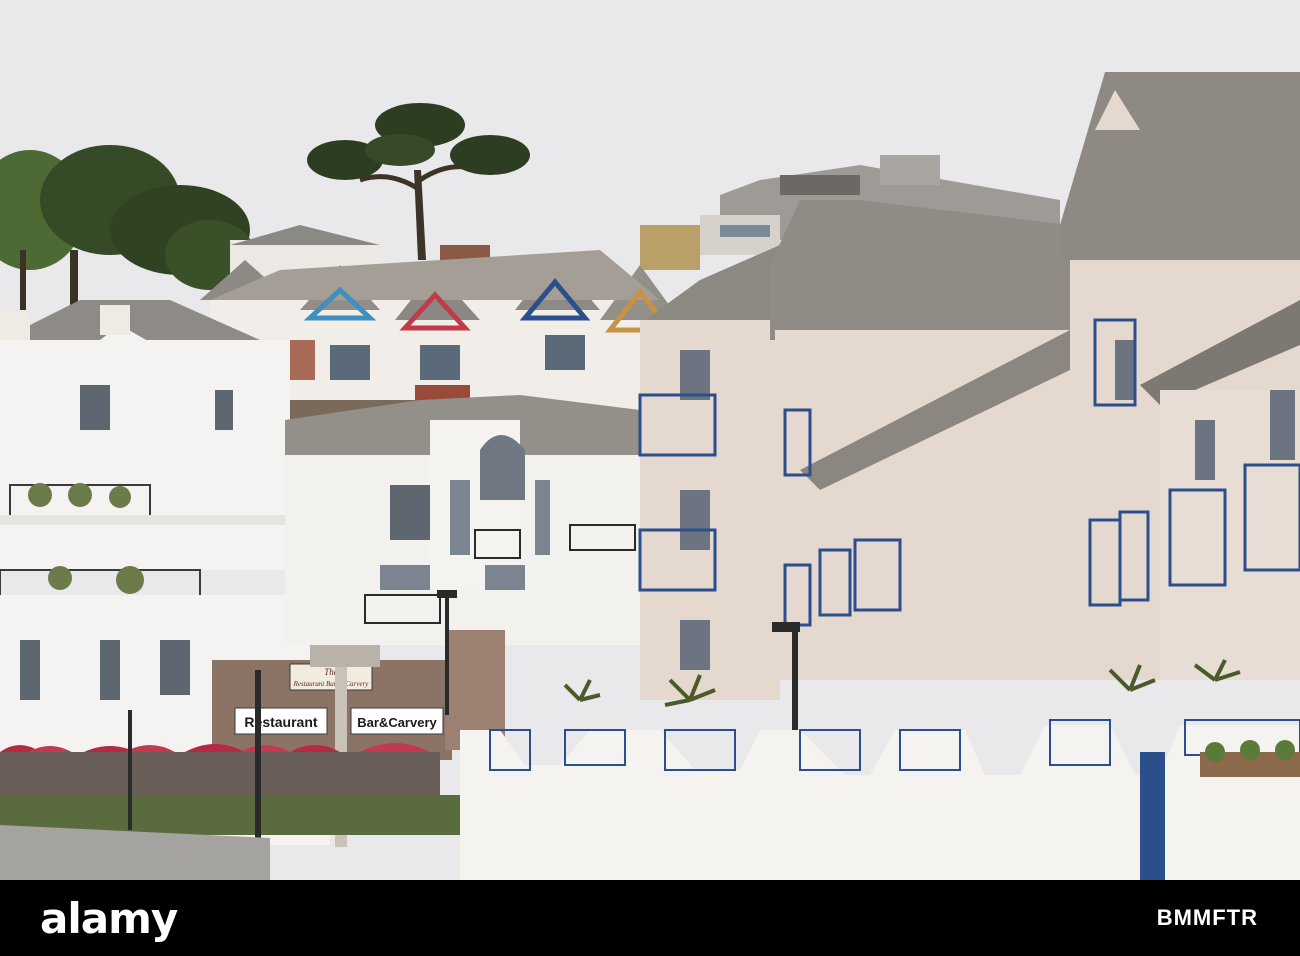 This screenshot has height=956, width=1300. I want to click on watermark-logo: alamy, so click(109, 918).